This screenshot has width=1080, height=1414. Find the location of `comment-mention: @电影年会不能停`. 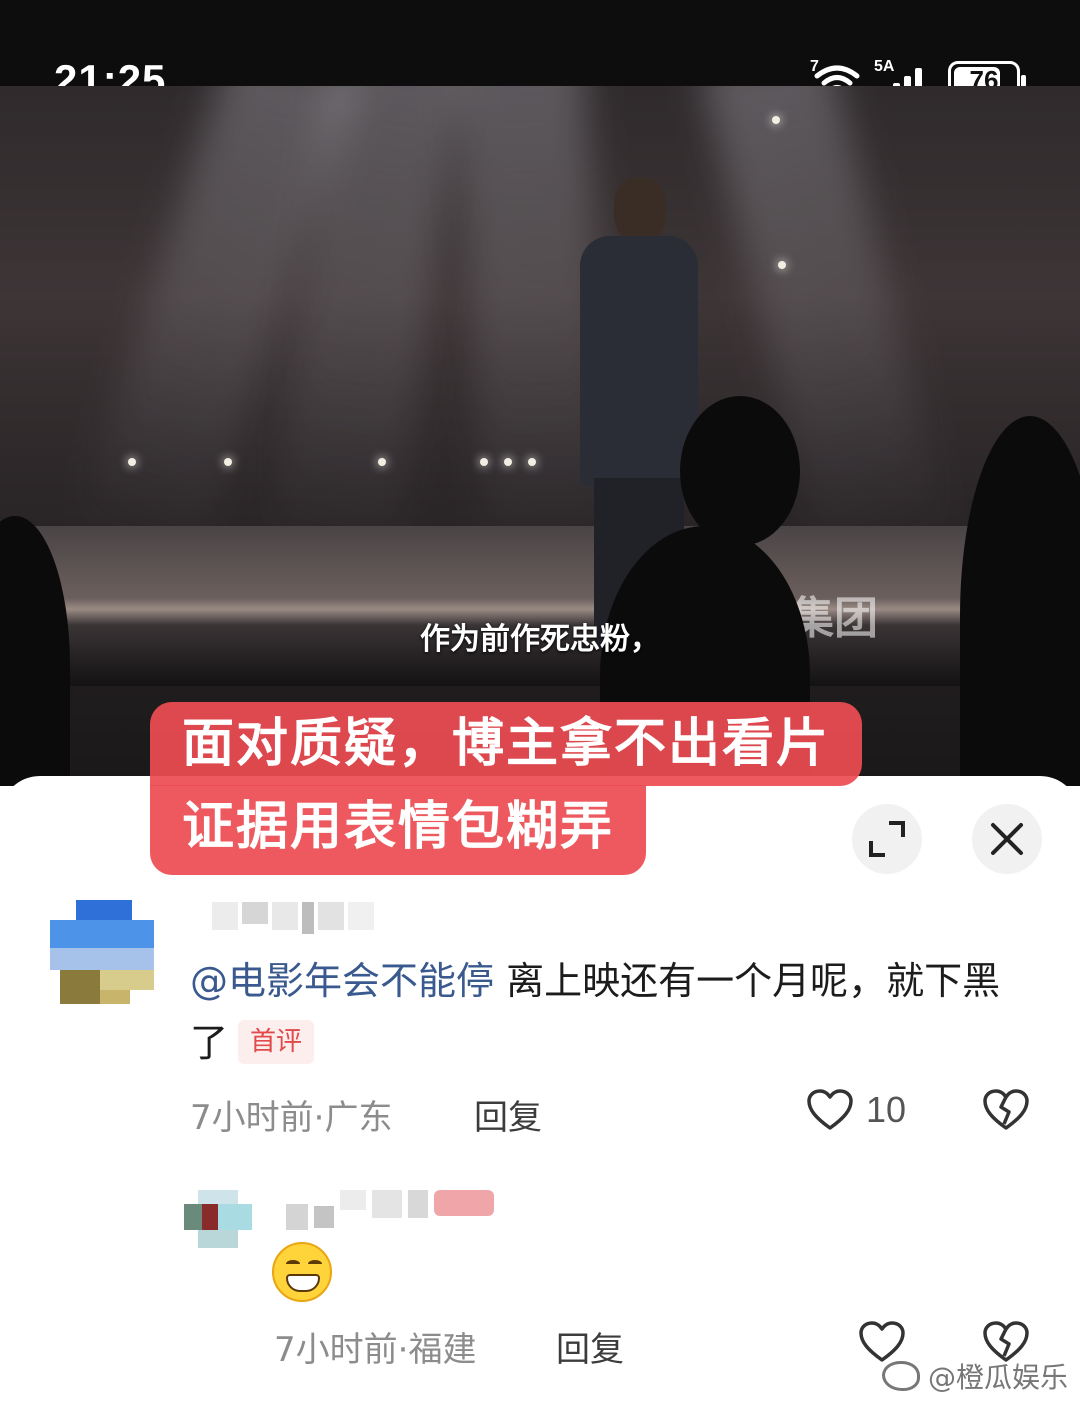

comment-mention: @电影年会不能停 is located at coordinates (342, 981).